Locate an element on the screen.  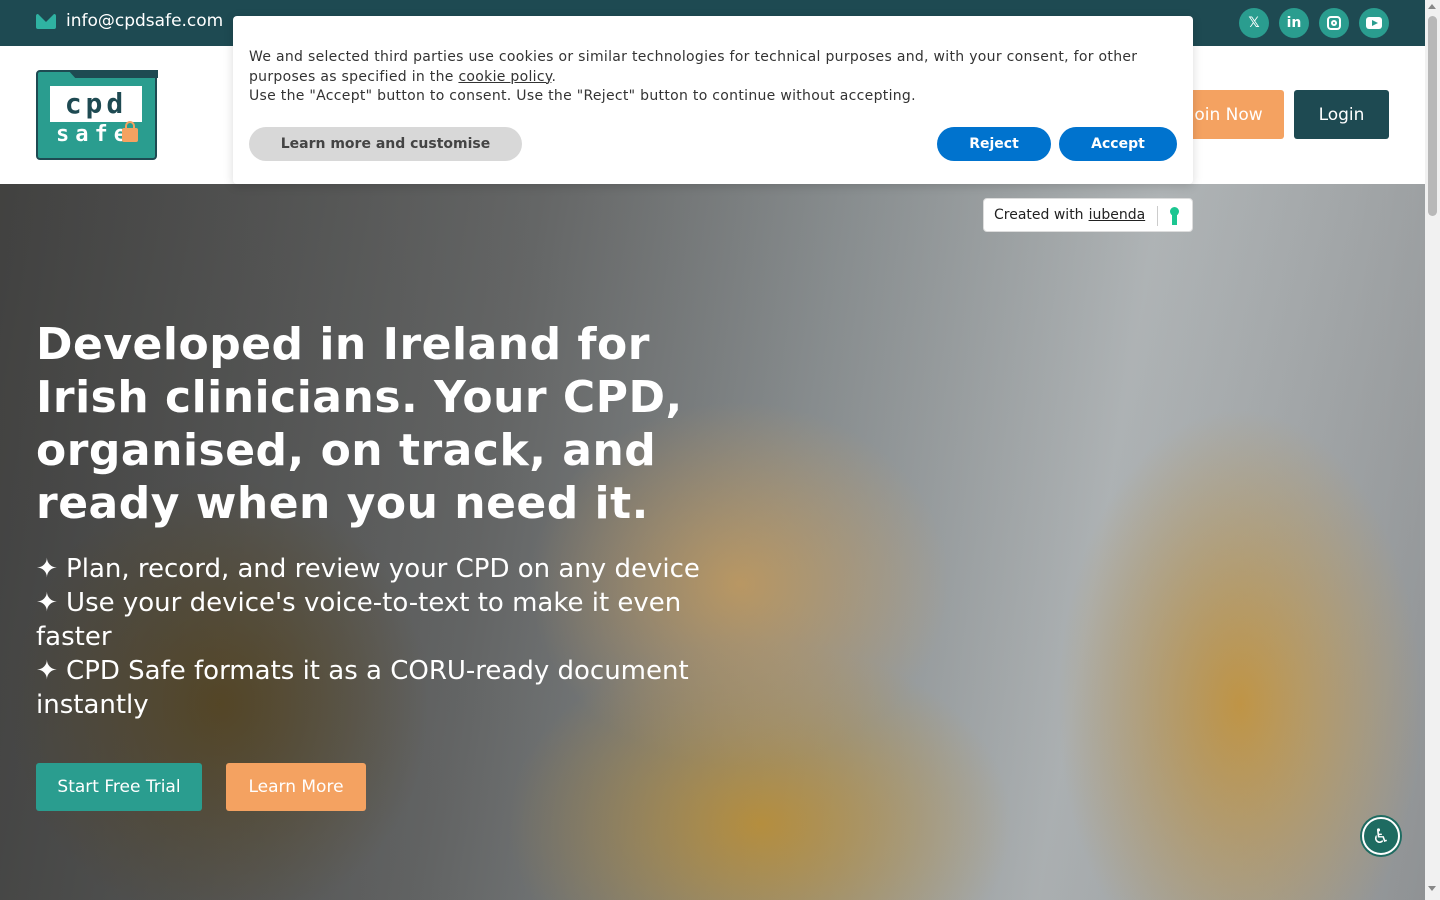
logo-text-top: cpd is located at coordinates (96, 104).